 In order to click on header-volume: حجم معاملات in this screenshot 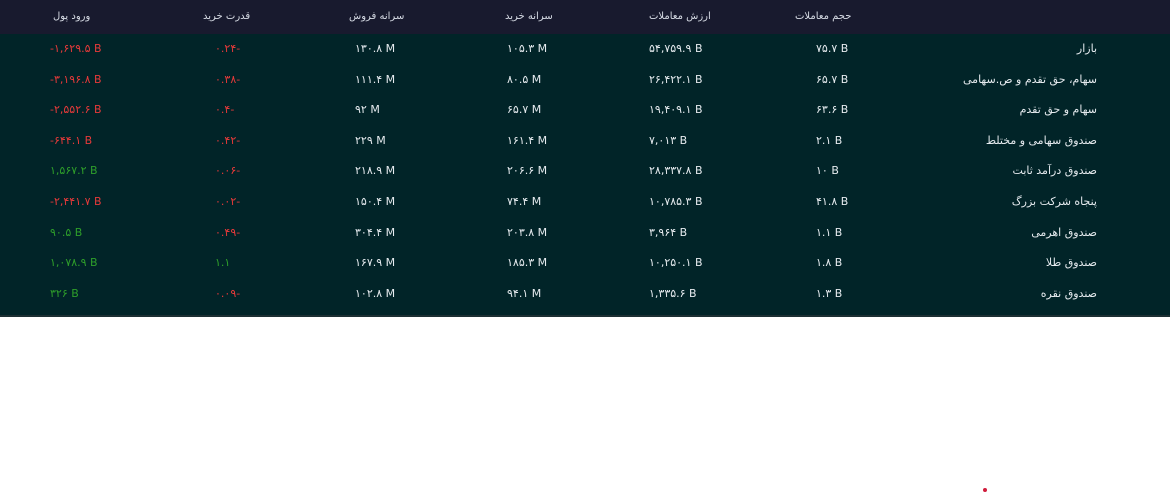, I will do `click(823, 16)`.